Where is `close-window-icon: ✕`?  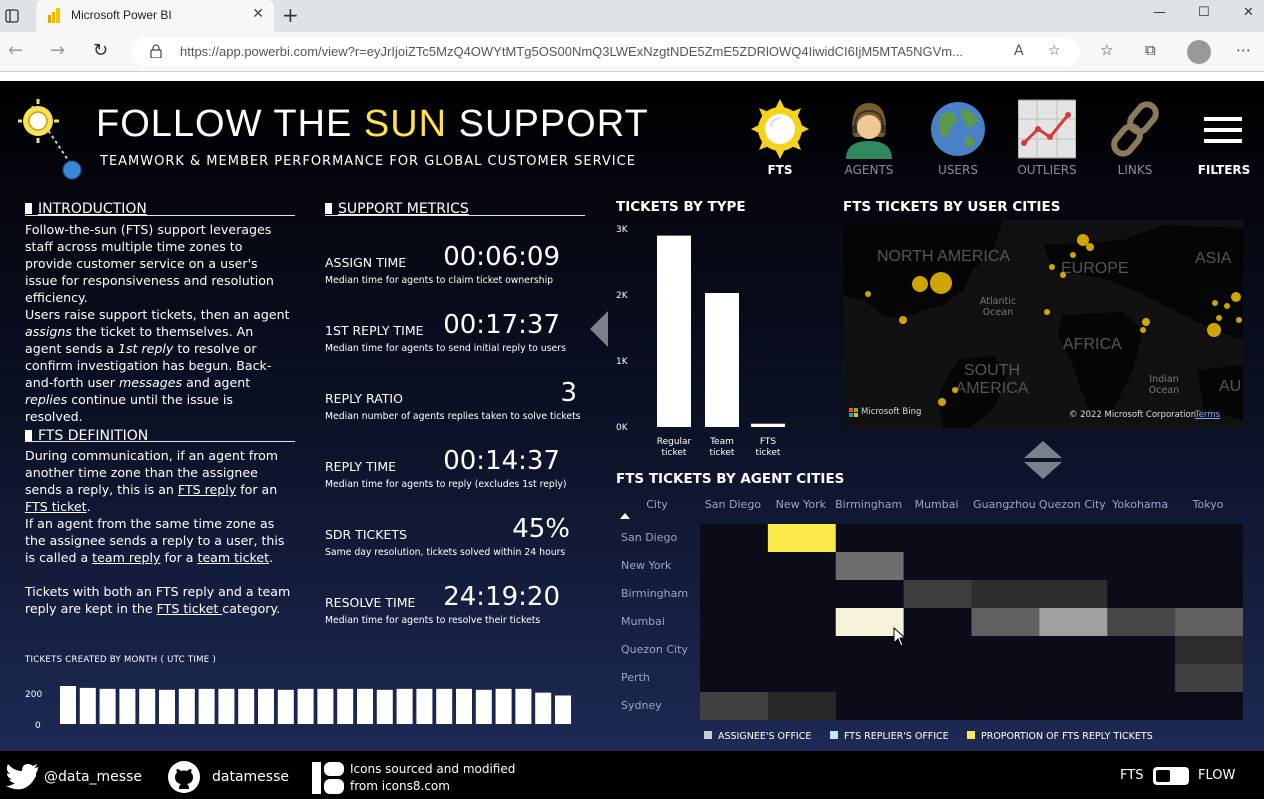 close-window-icon: ✕ is located at coordinates (1248, 12).